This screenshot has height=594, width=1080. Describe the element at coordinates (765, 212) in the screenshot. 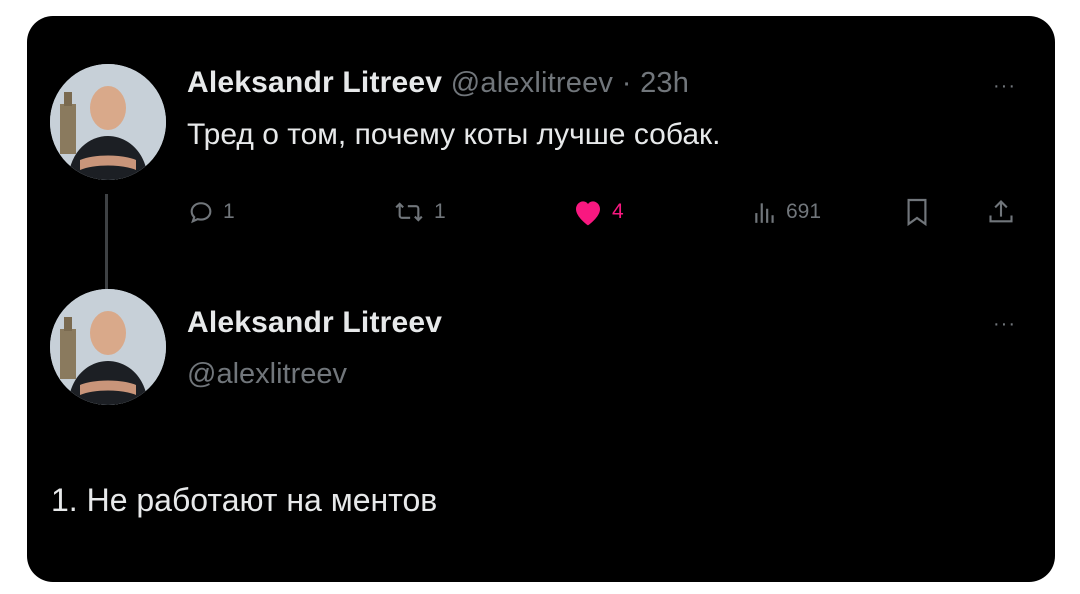

I see `views-icon` at that location.